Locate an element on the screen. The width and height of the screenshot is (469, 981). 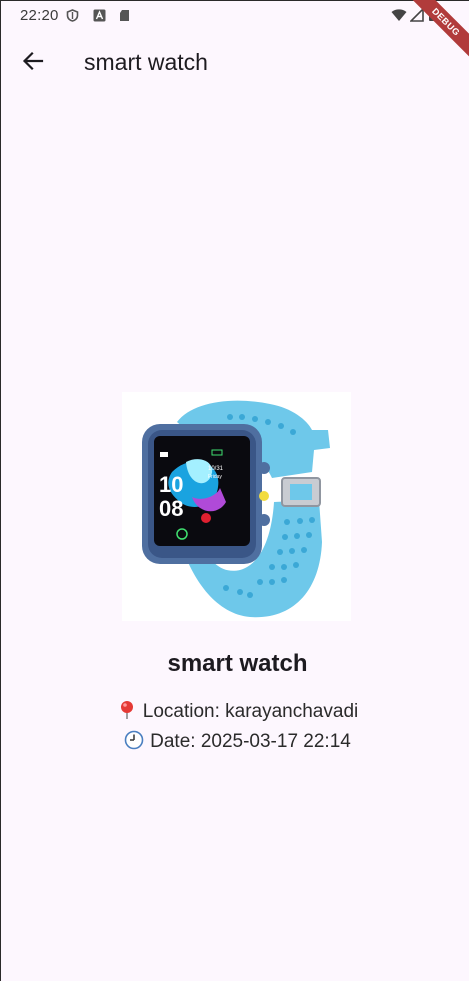
left-edge is located at coordinates (0, 490).